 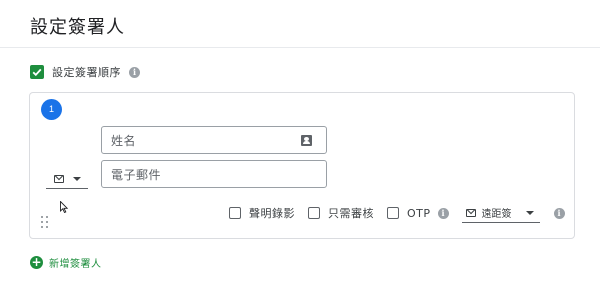 What do you see at coordinates (59, 178) in the screenshot?
I see `mail-icon` at bounding box center [59, 178].